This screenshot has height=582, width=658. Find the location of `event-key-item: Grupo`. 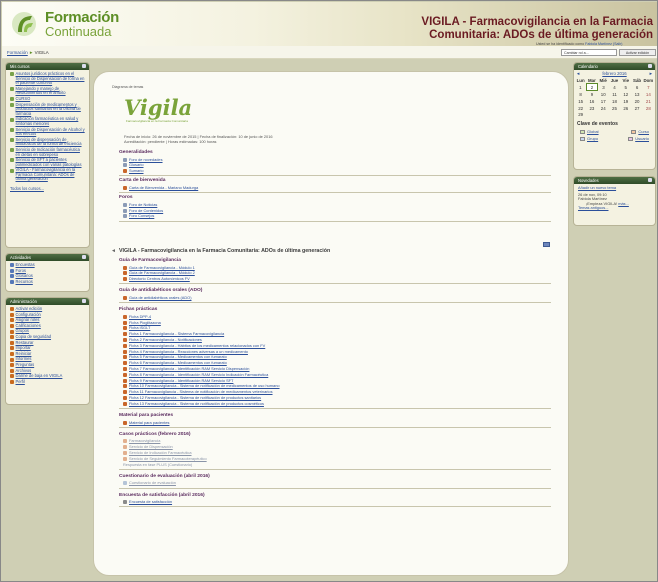

event-key-item: Grupo is located at coordinates (589, 138).